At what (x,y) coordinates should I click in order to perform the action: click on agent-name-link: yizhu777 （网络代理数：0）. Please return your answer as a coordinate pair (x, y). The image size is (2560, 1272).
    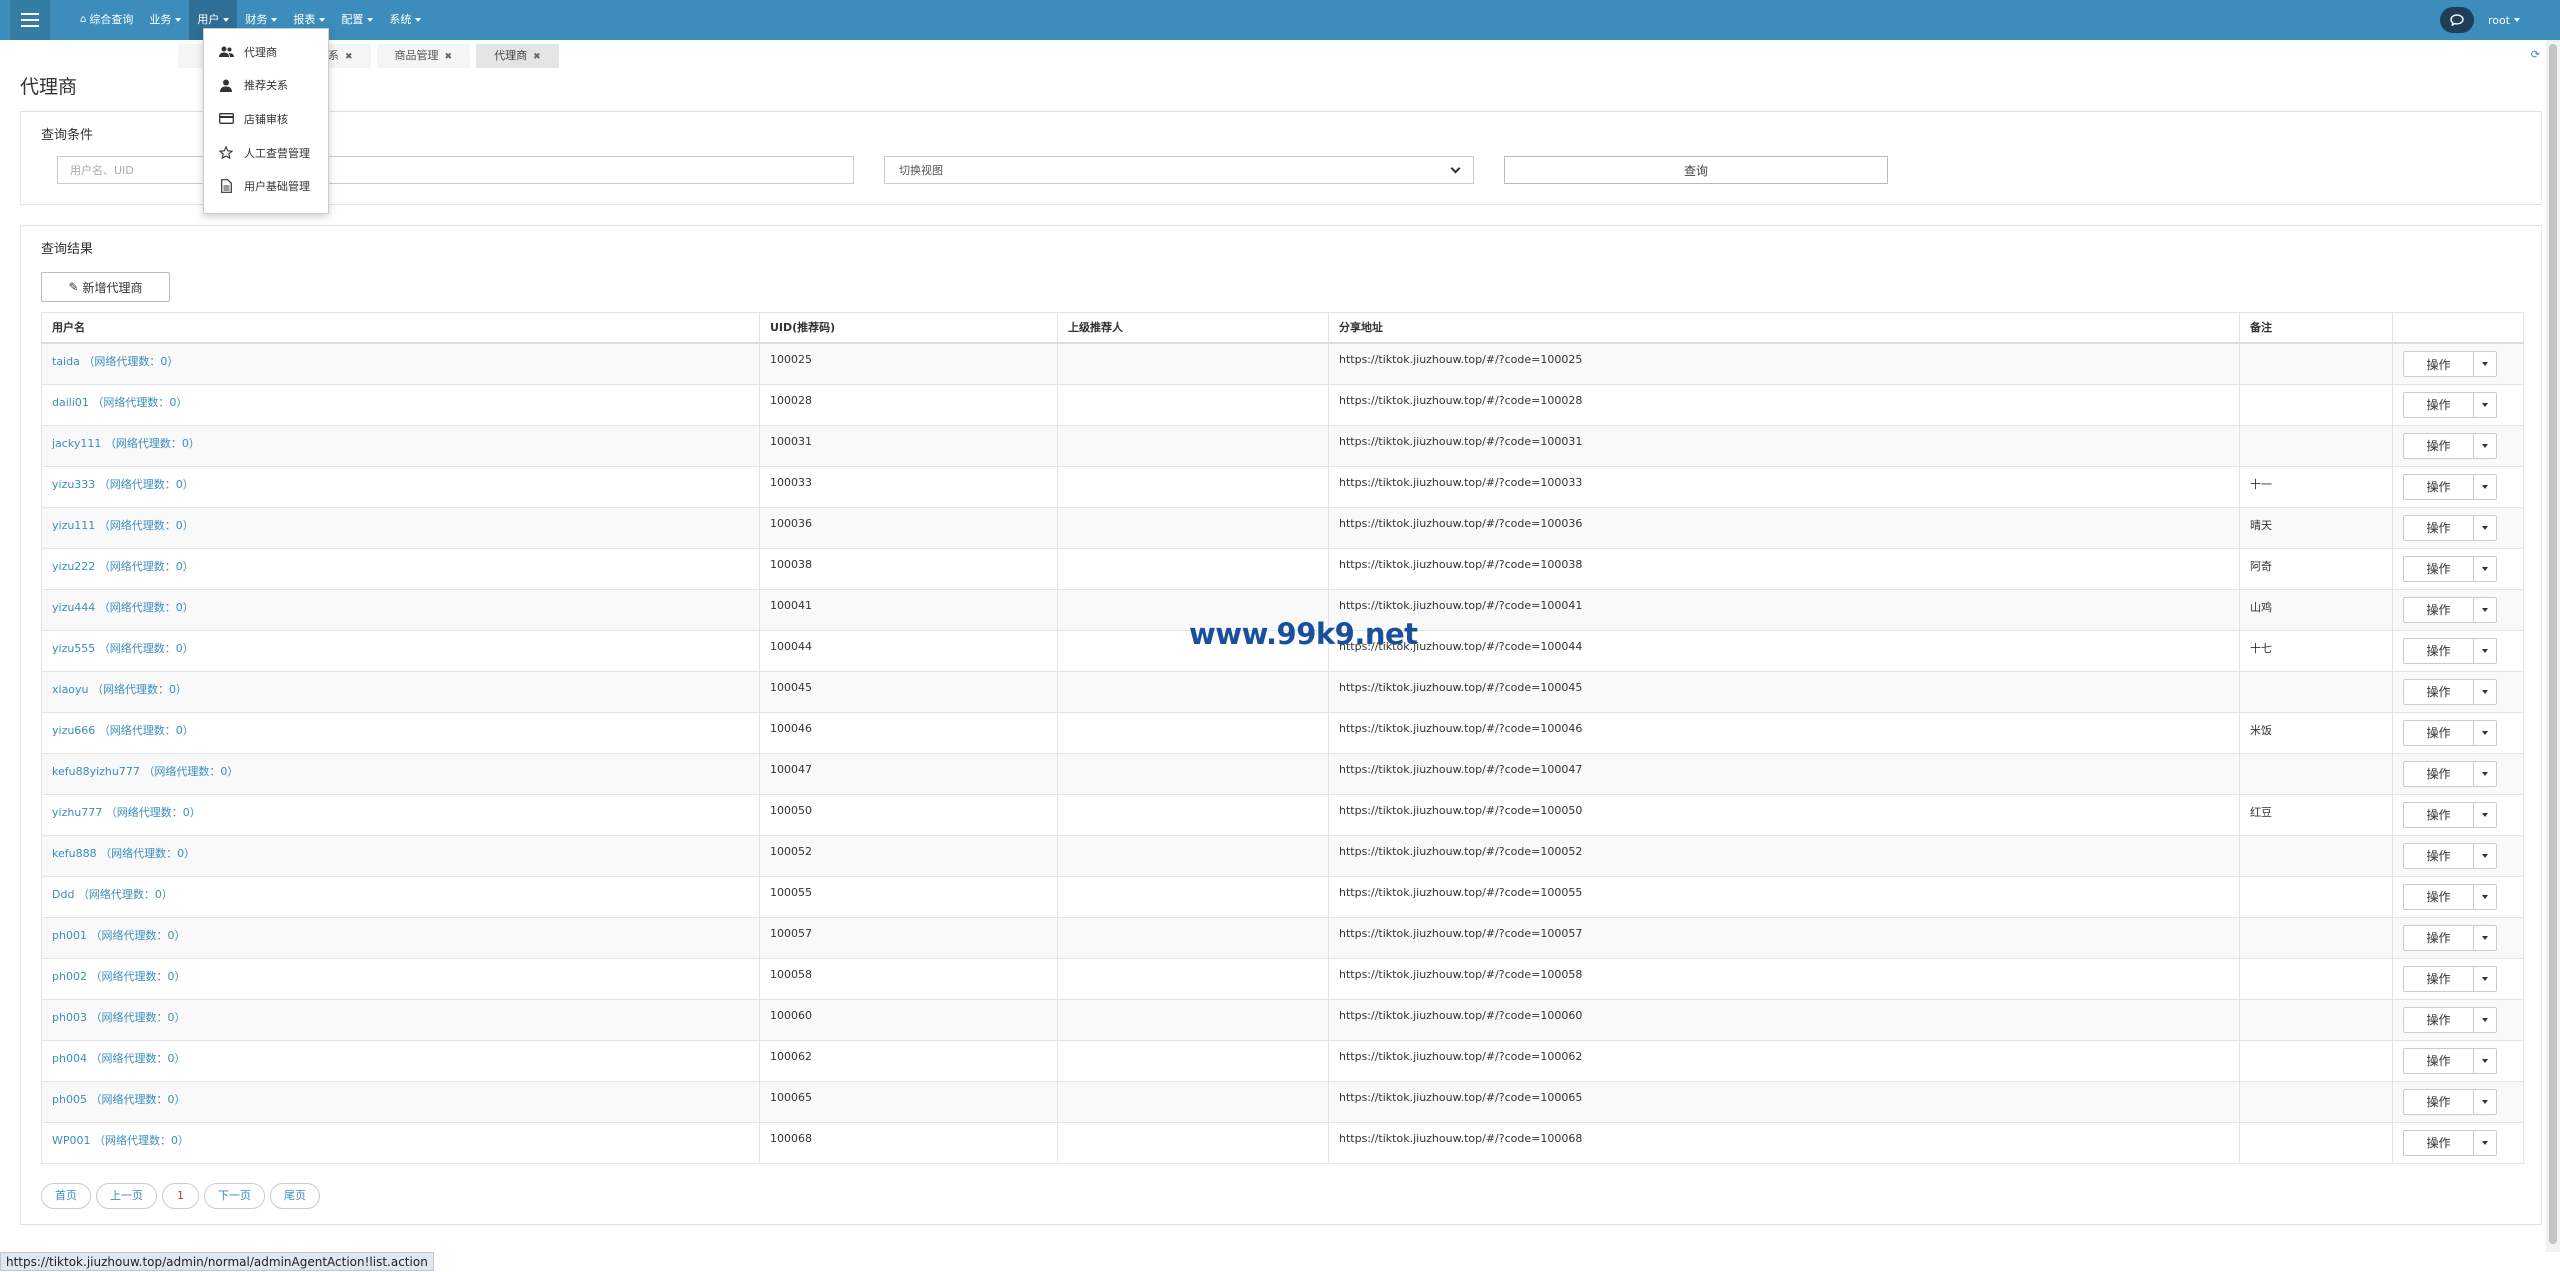
    Looking at the image, I should click on (400, 814).